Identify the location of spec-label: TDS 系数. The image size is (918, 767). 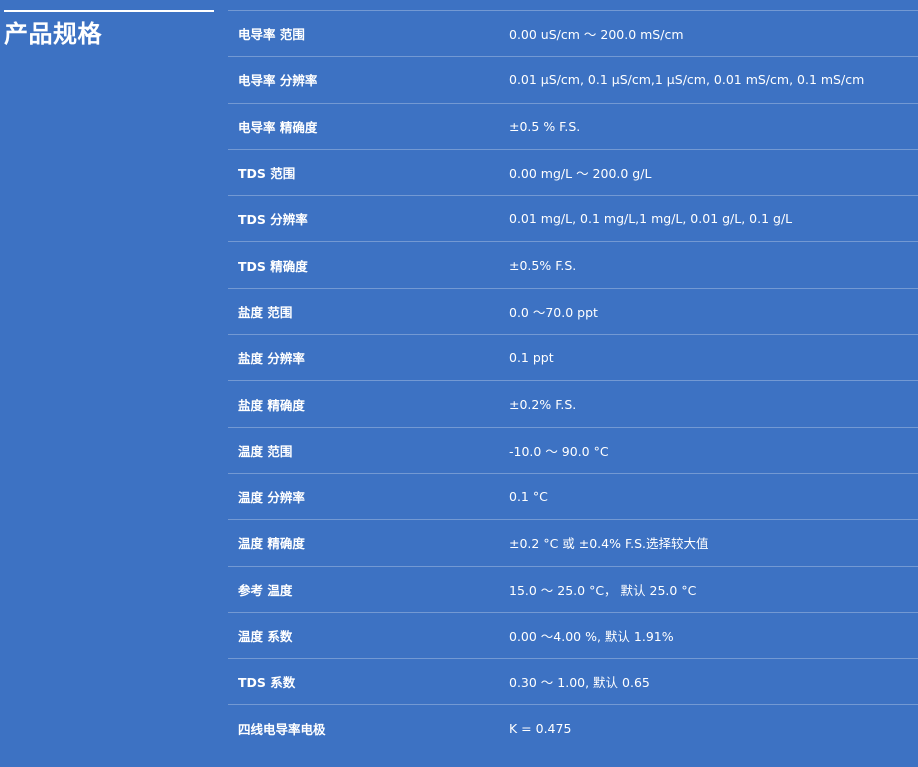
(267, 683).